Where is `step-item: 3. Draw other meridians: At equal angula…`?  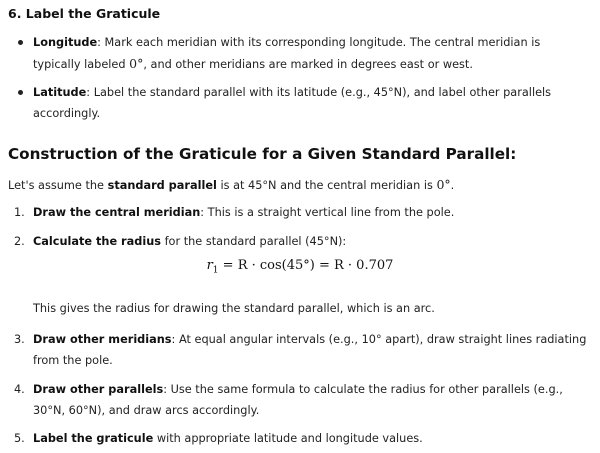
step-item: 3. Draw other meridians: At equal angula… is located at coordinates (301, 350).